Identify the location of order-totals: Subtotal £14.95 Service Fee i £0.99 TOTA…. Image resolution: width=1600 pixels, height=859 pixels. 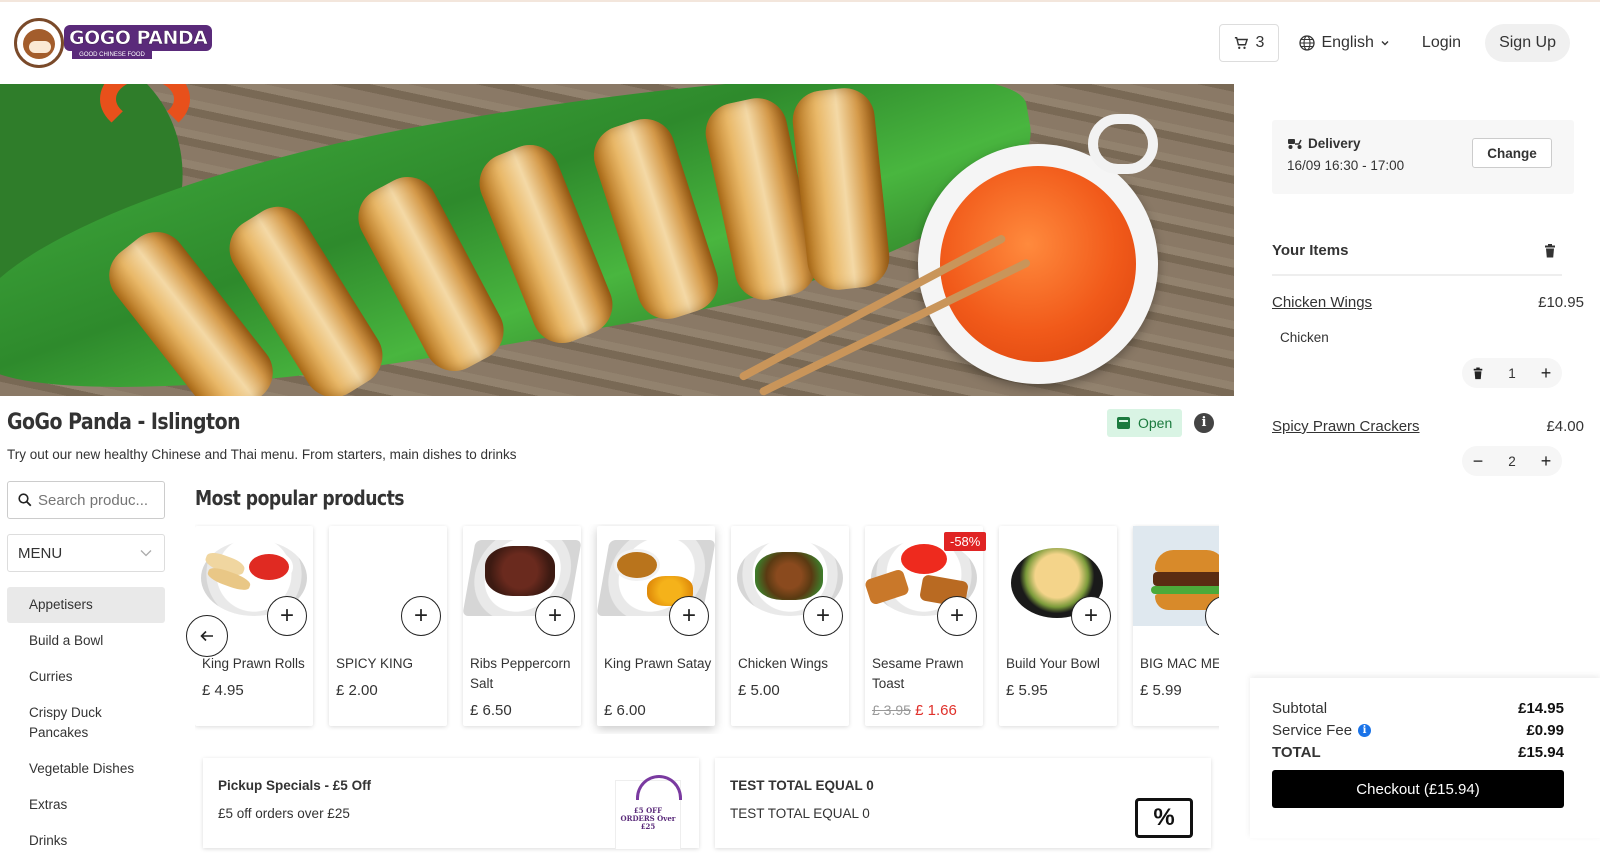
(1425, 758).